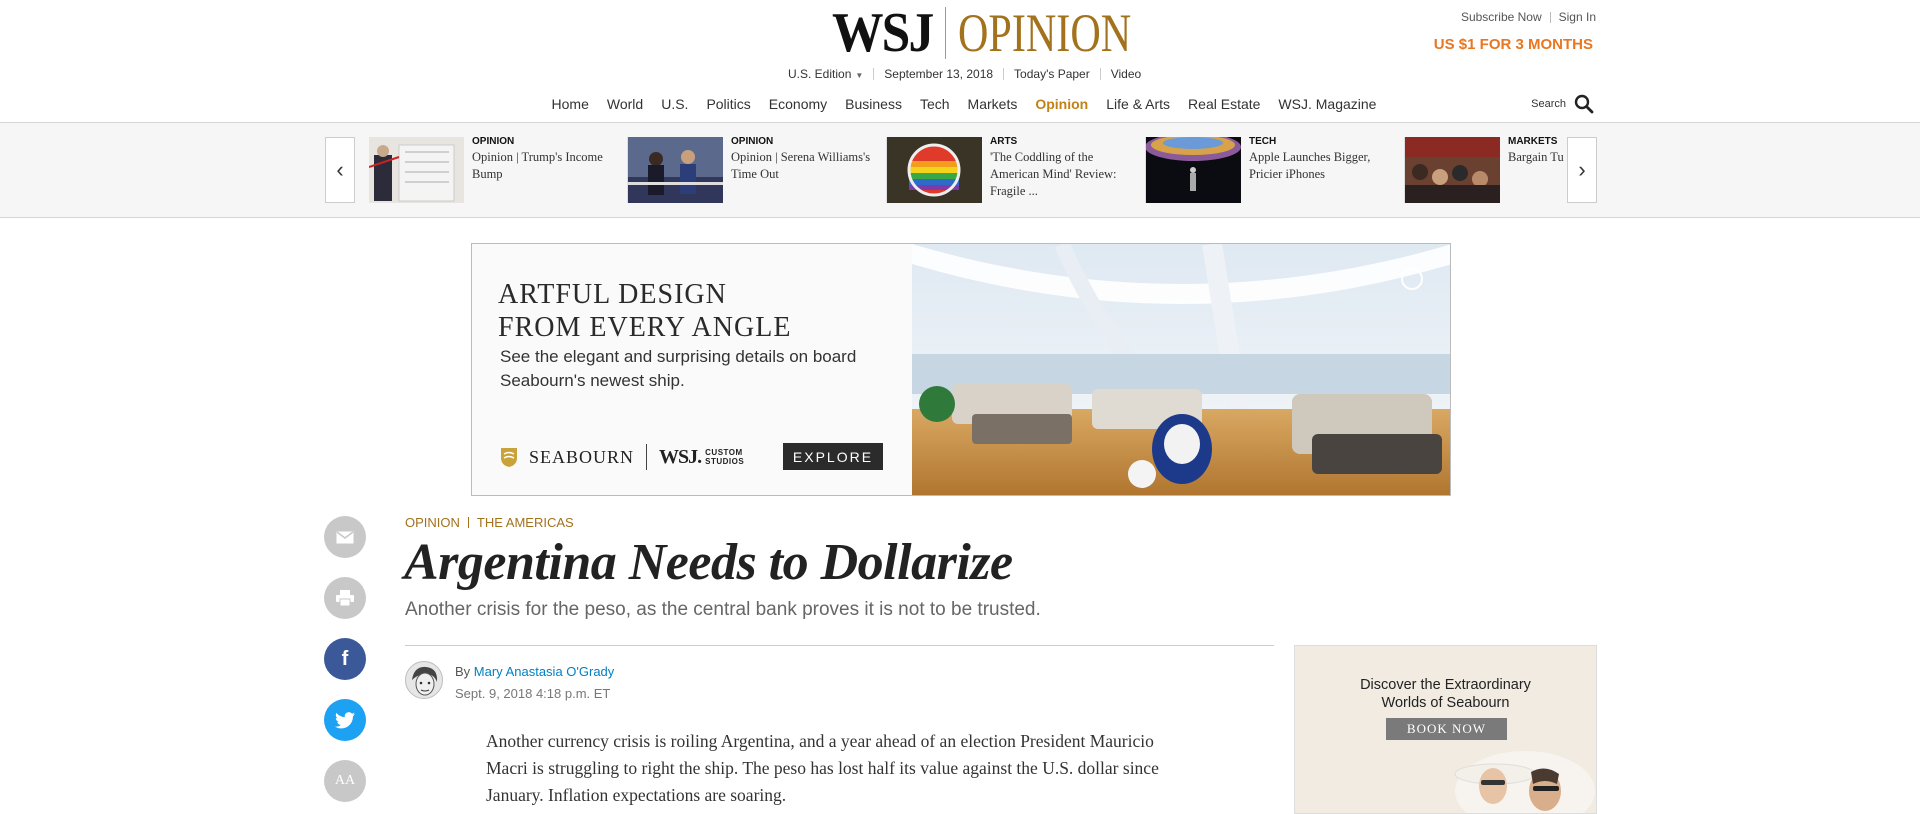  Describe the element at coordinates (1327, 104) in the screenshot. I see `nav-item-wsj-magazine: WSJ. Magazine` at that location.